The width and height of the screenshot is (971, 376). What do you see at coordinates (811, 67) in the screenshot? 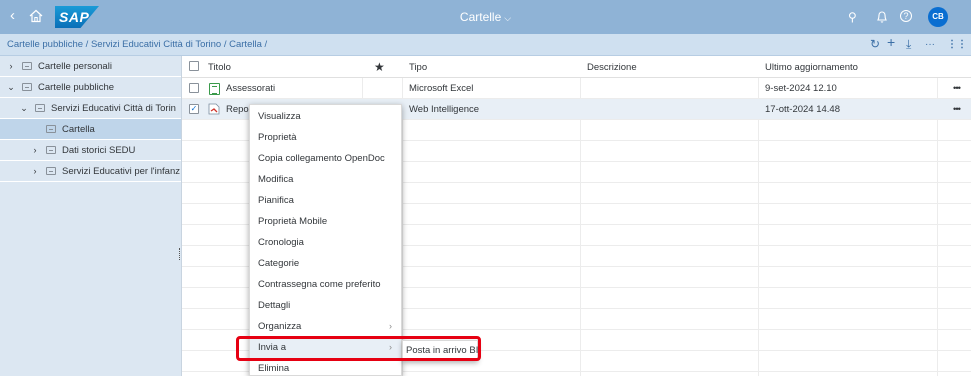
I see `column-header-ultimo-aggiornamento: Ultimo aggiornamento` at bounding box center [811, 67].